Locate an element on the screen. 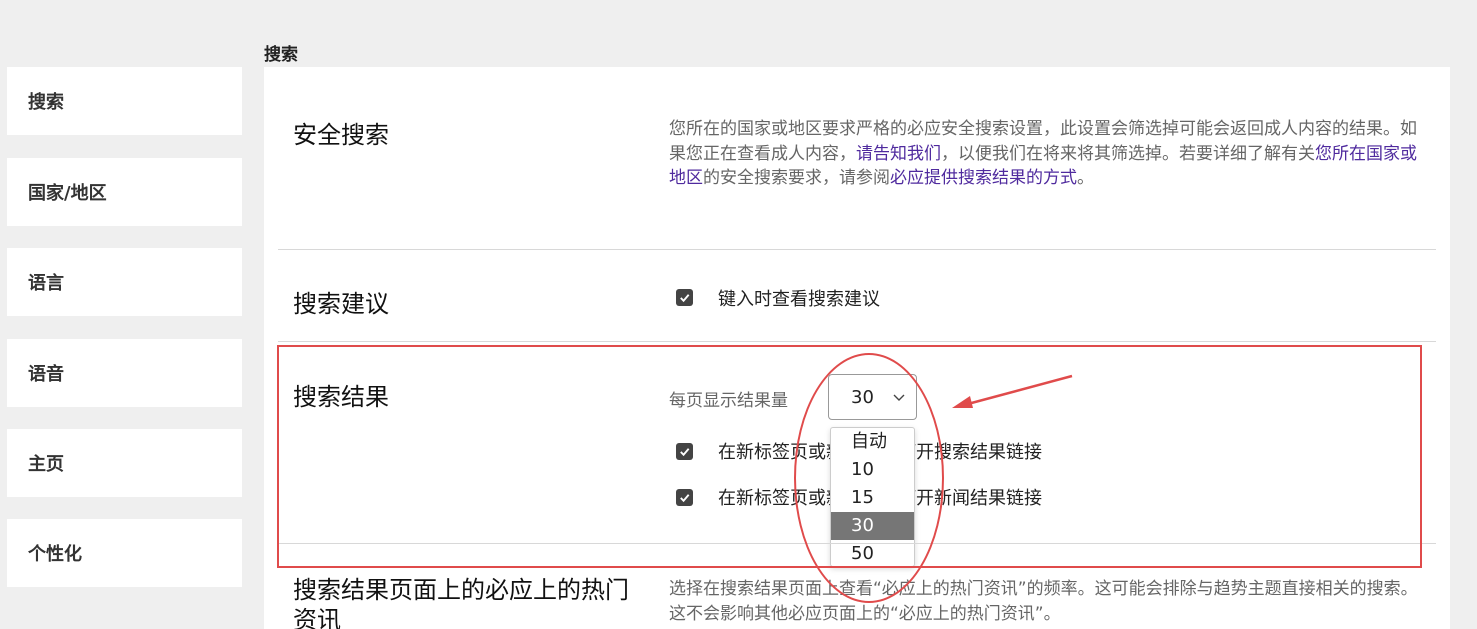  safe-search-title: 安全搜索 is located at coordinates (341, 135).